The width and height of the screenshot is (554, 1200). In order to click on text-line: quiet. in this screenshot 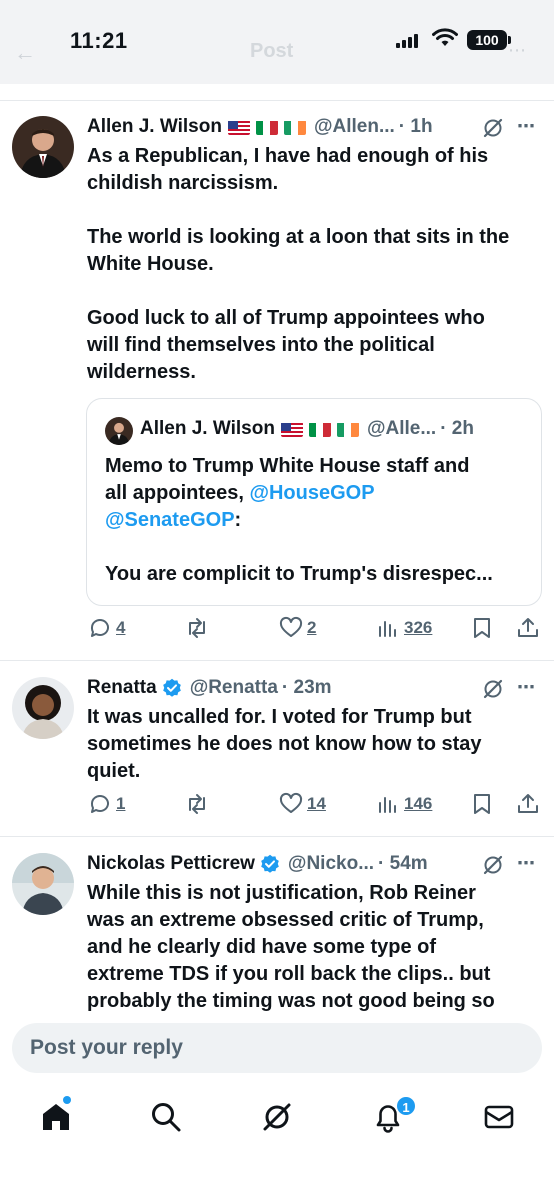, I will do `click(114, 771)`.